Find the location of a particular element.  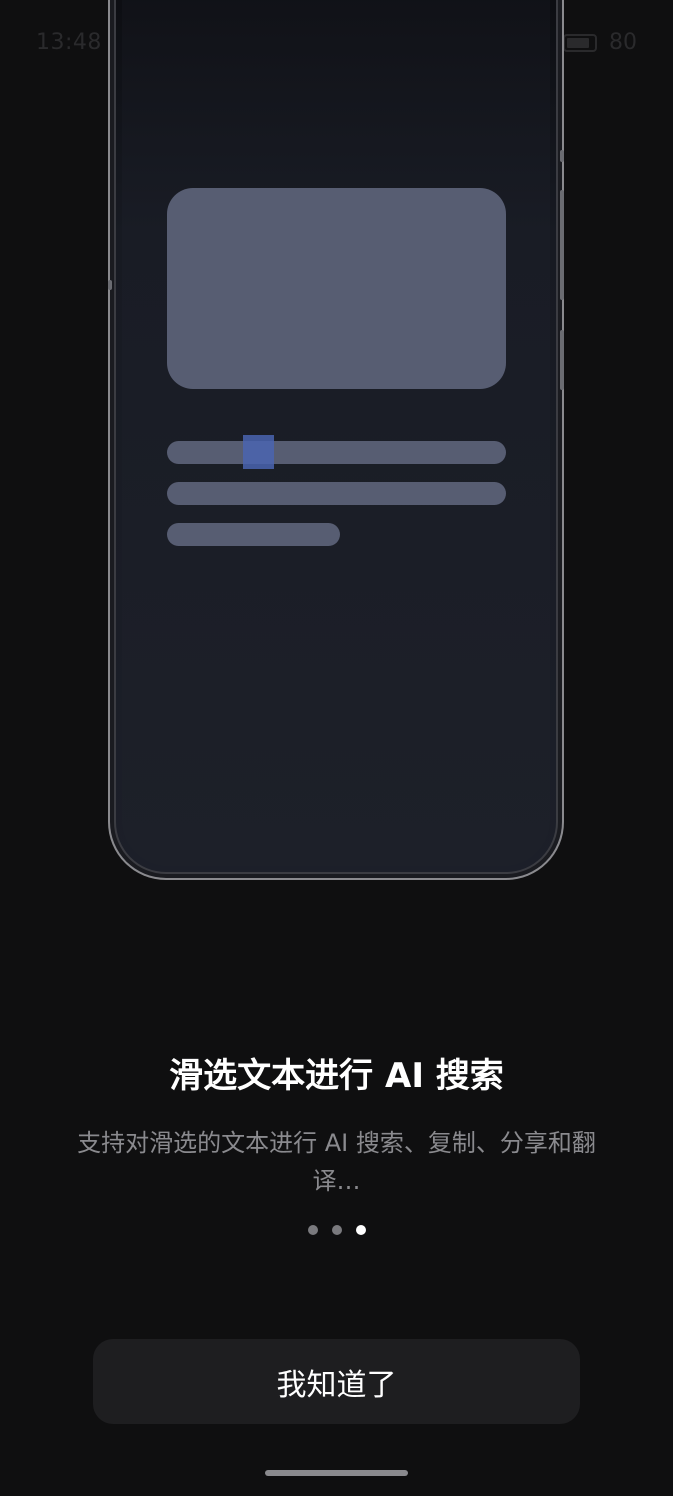

page-dot-active is located at coordinates (360, 1230).